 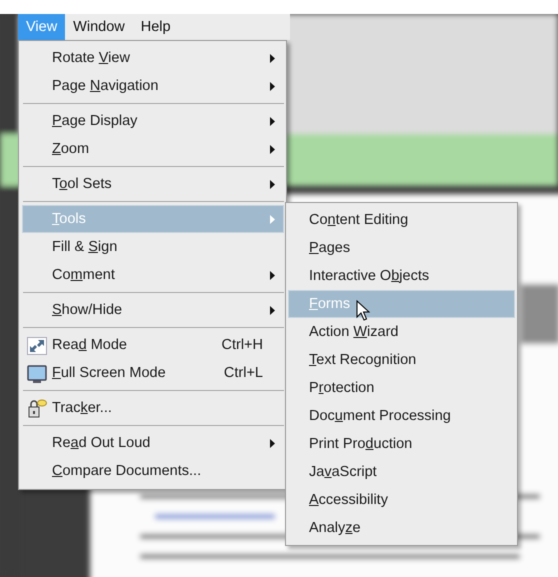 What do you see at coordinates (380, 416) in the screenshot?
I see `menu-item-label: Document Processing` at bounding box center [380, 416].